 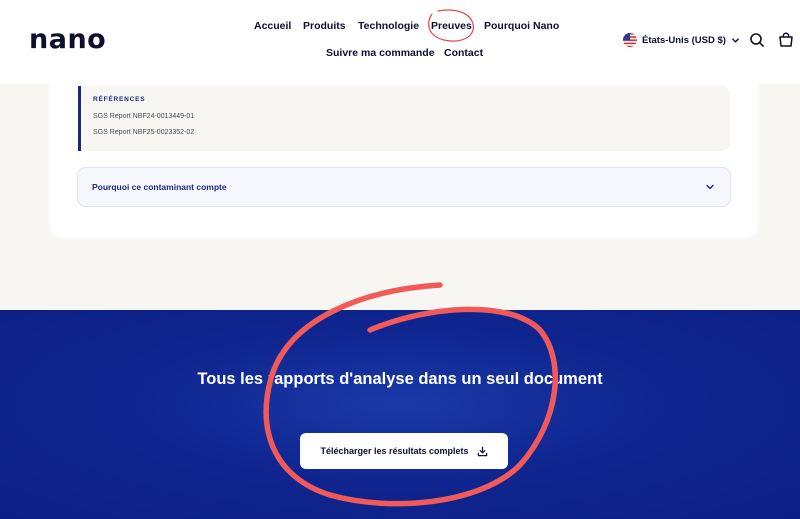 I want to click on nav-produits: Produits, so click(x=324, y=26).